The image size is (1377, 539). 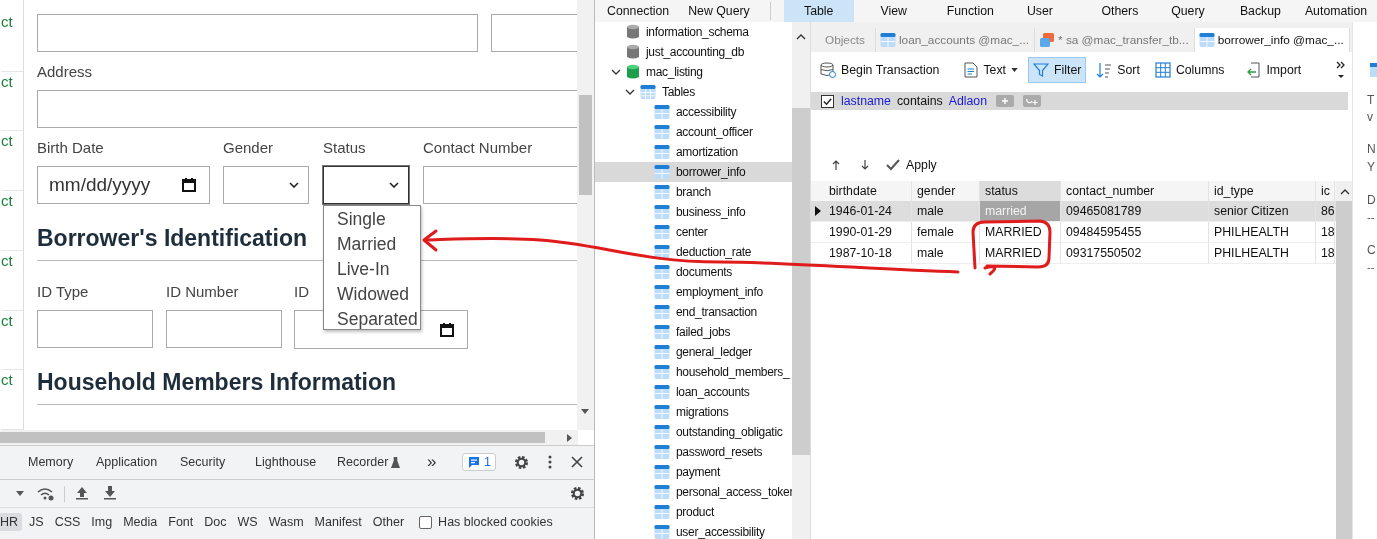 What do you see at coordinates (247, 522) in the screenshot?
I see `filter-chip: WS` at bounding box center [247, 522].